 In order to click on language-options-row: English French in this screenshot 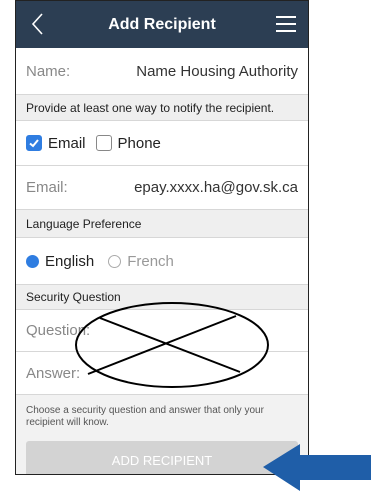, I will do `click(162, 261)`.